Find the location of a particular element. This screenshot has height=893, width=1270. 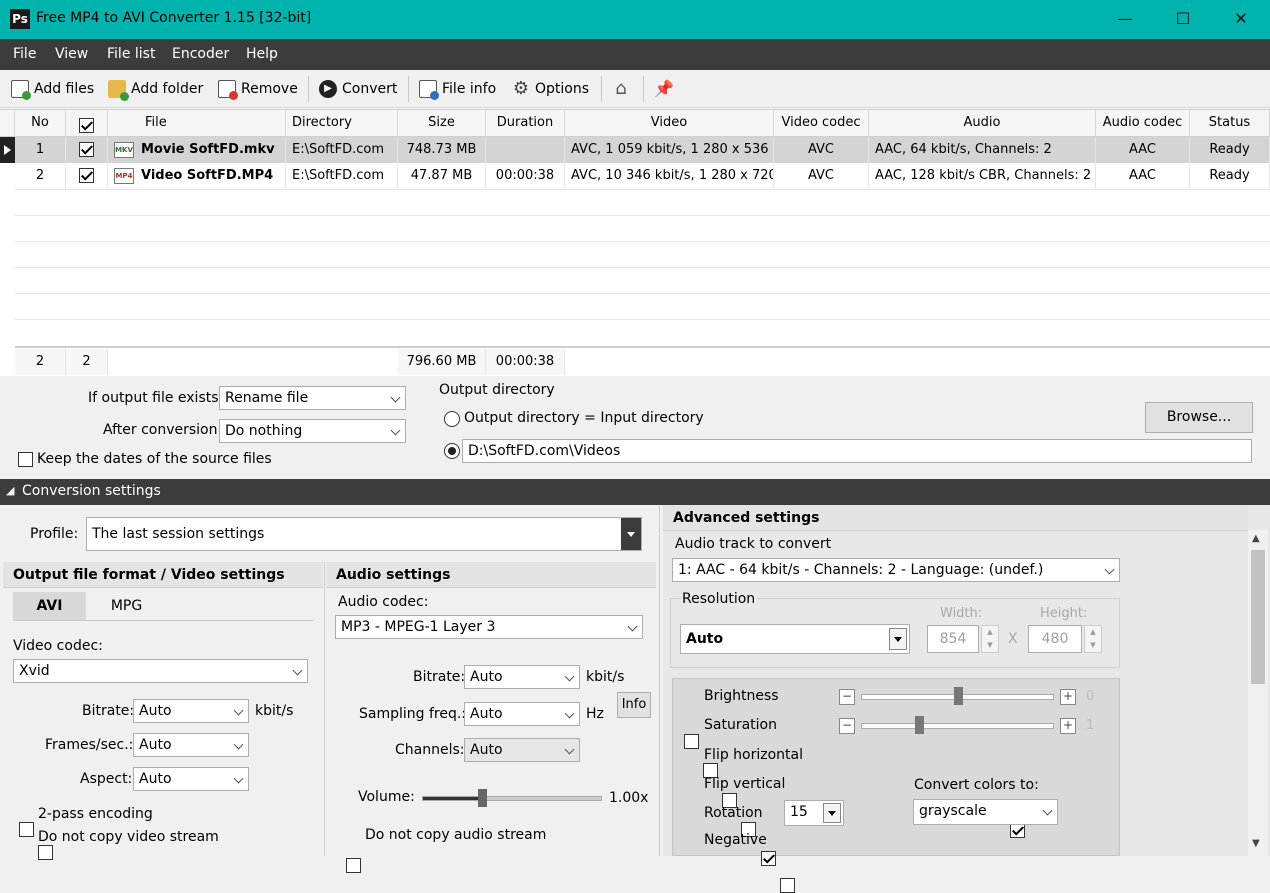

maximize-button: ☐ is located at coordinates (1183, 19).